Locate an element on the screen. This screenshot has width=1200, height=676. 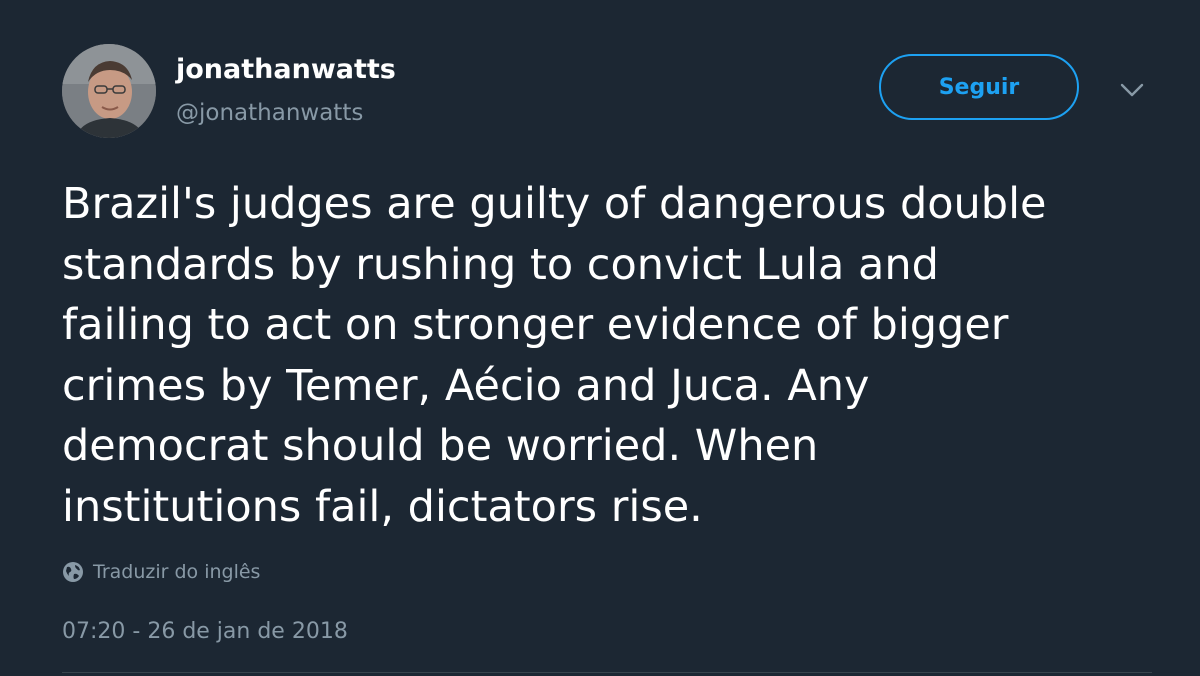
translate-link: Traduzir do inglês is located at coordinates (161, 572).